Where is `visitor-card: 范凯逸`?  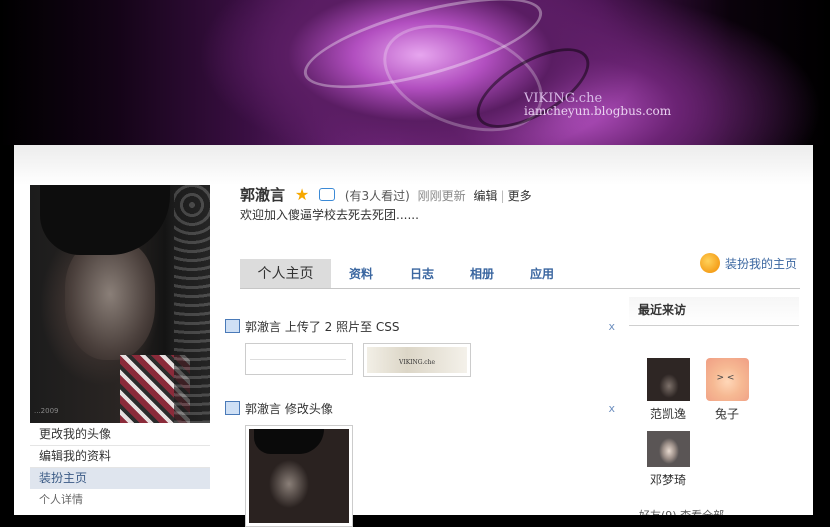 visitor-card: 范凯逸 is located at coordinates (668, 390).